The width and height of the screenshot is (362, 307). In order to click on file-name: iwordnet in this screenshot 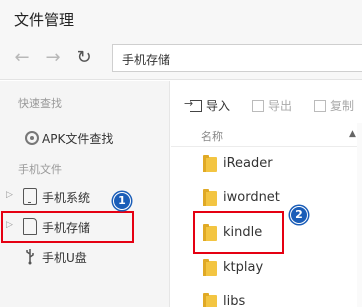, I will do `click(251, 197)`.